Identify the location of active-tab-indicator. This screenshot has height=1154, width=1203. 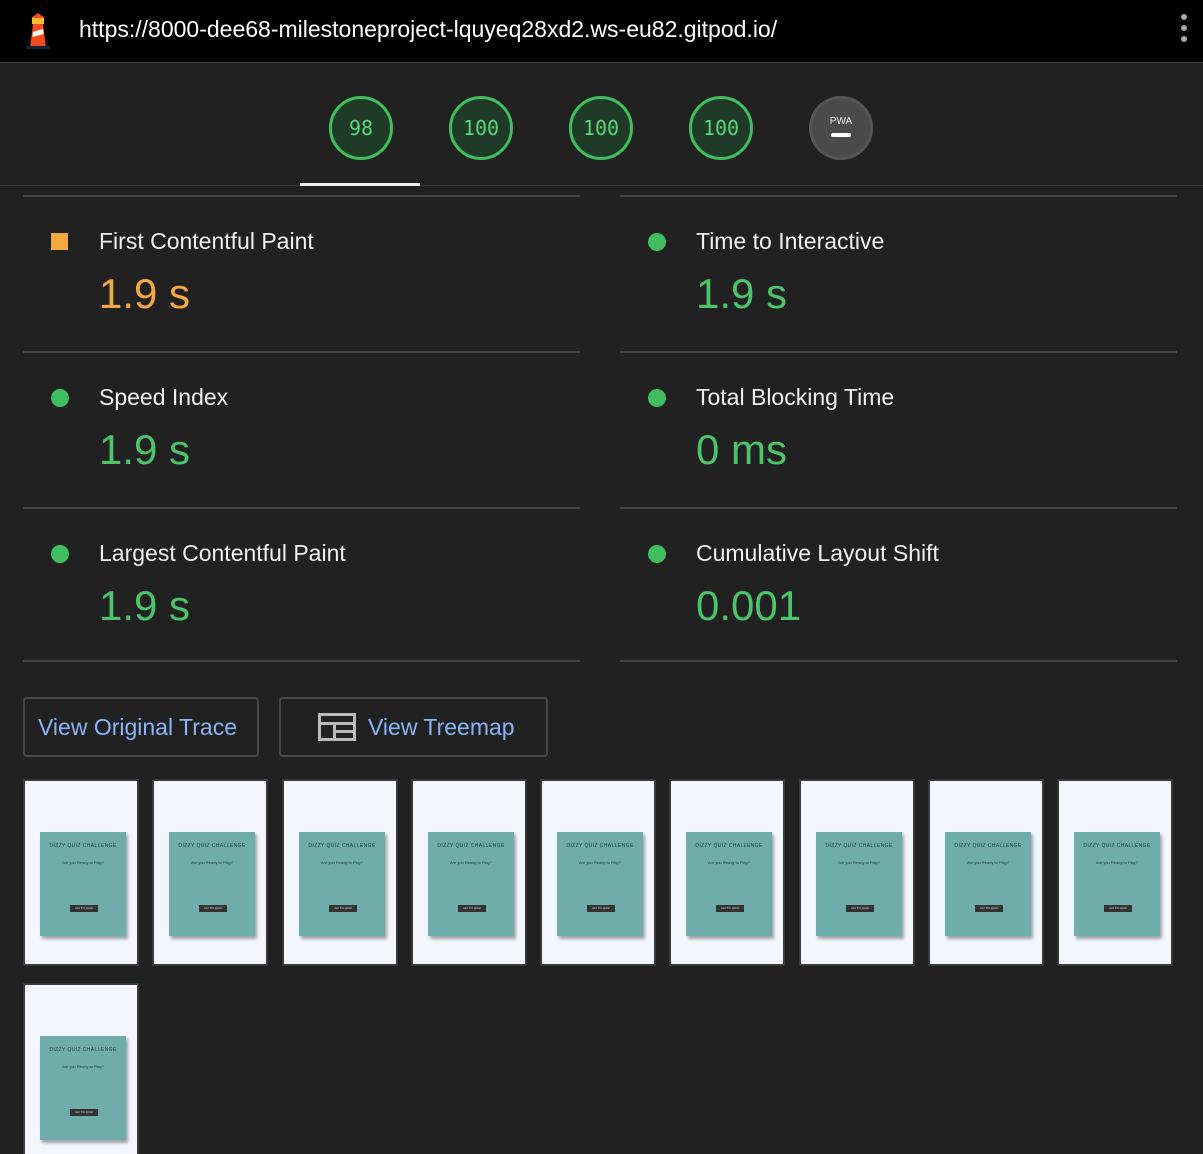
(360, 184).